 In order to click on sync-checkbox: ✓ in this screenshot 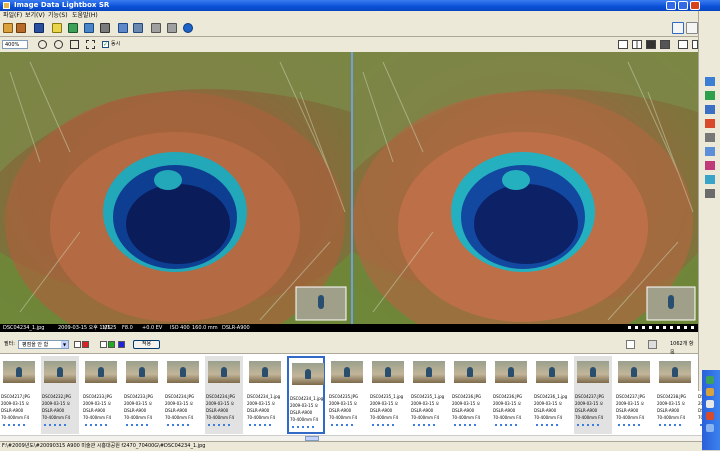, I will do `click(105, 44)`.